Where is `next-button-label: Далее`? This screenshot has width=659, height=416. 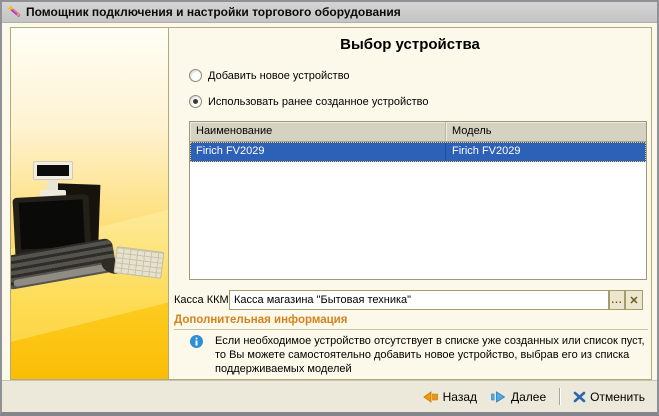 next-button-label: Далее is located at coordinates (529, 396).